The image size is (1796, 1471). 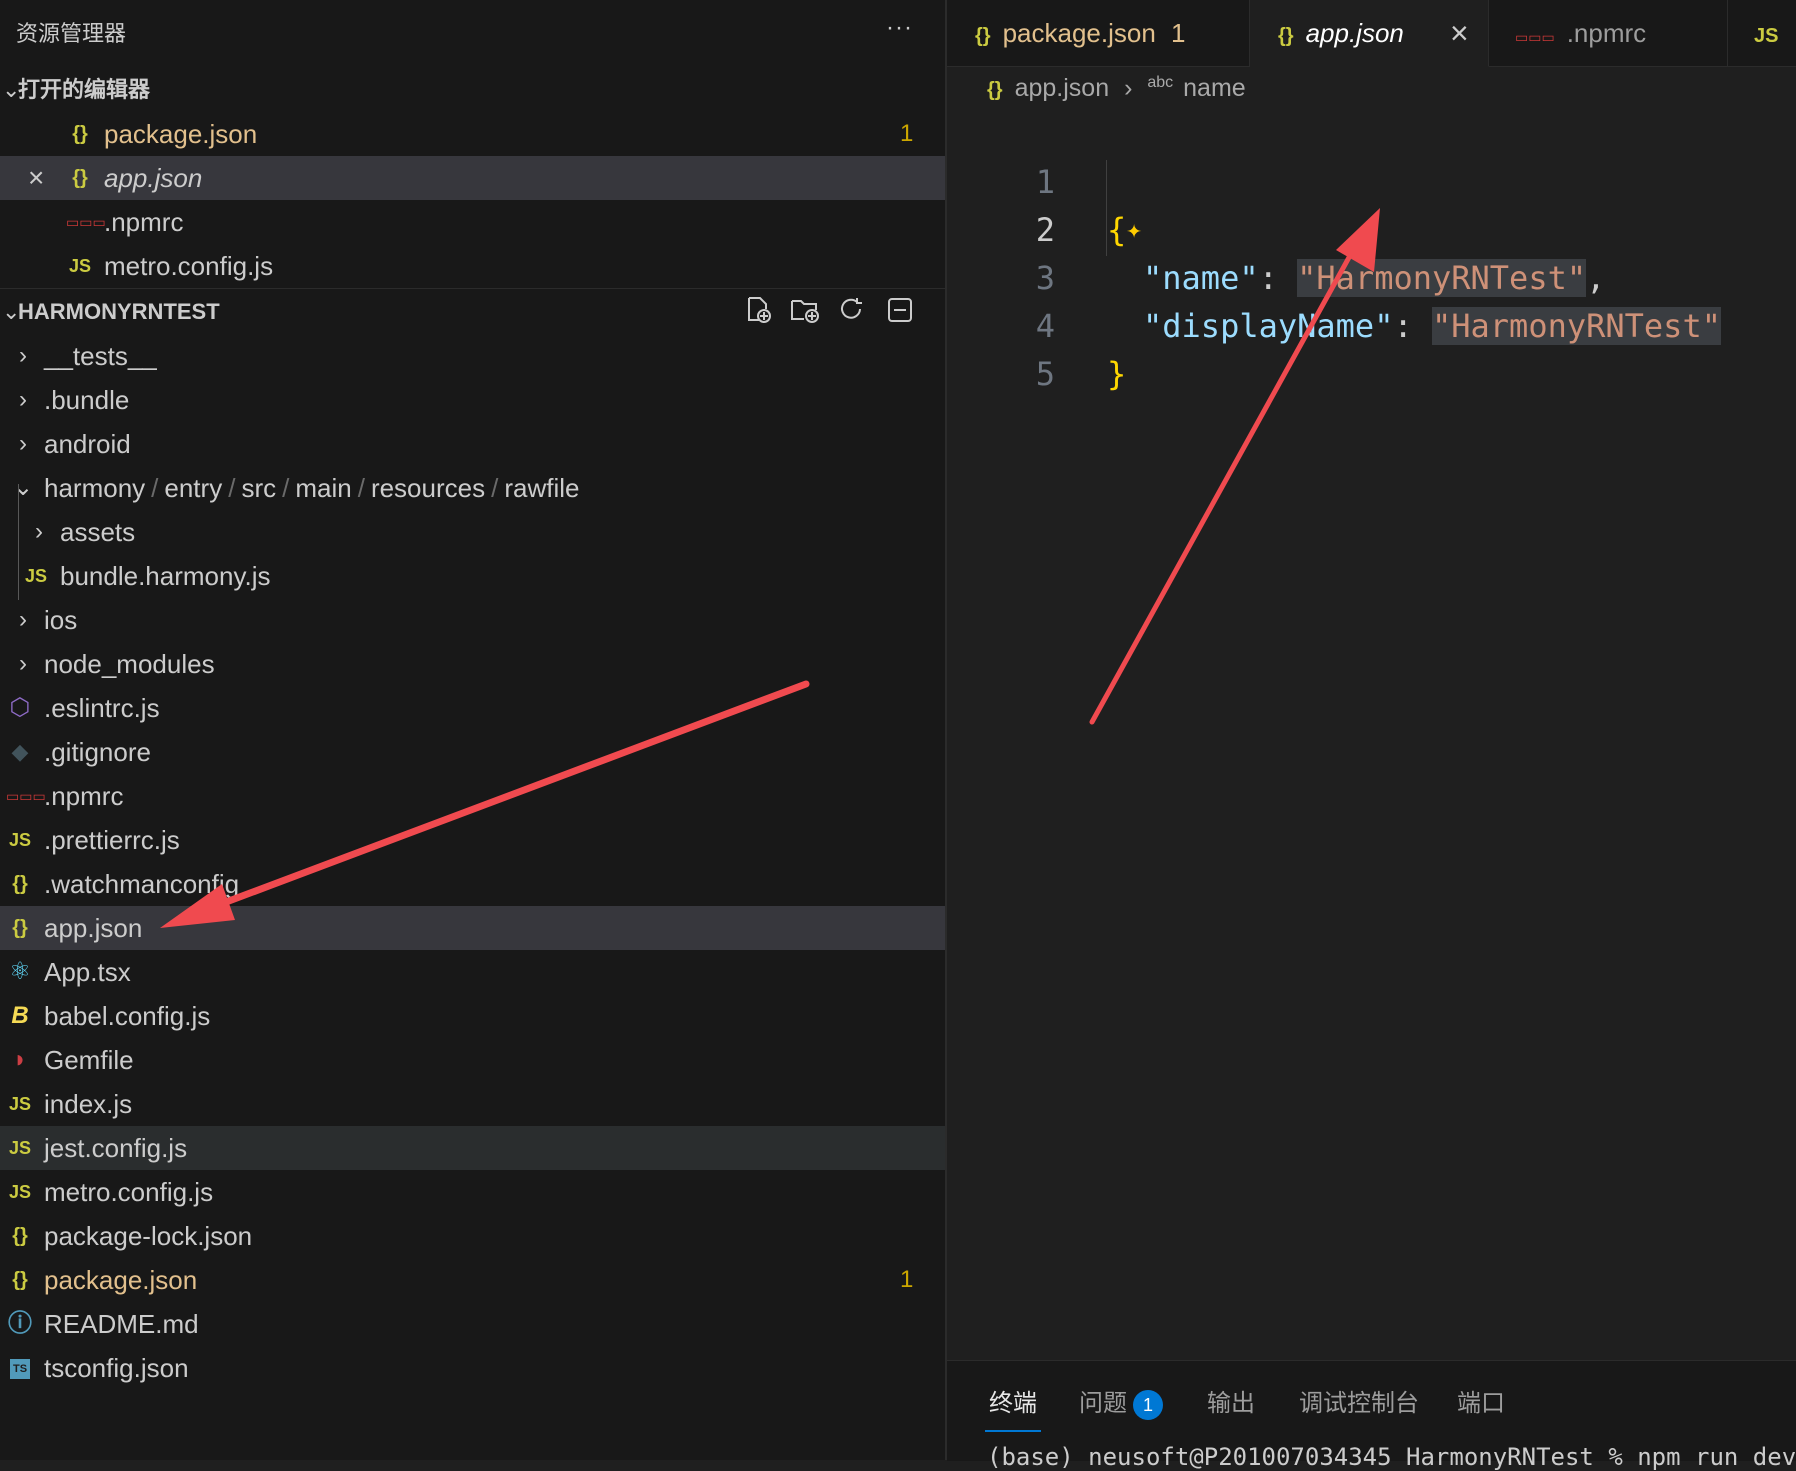 What do you see at coordinates (20, 971) in the screenshot?
I see `react-icon: ⚛` at bounding box center [20, 971].